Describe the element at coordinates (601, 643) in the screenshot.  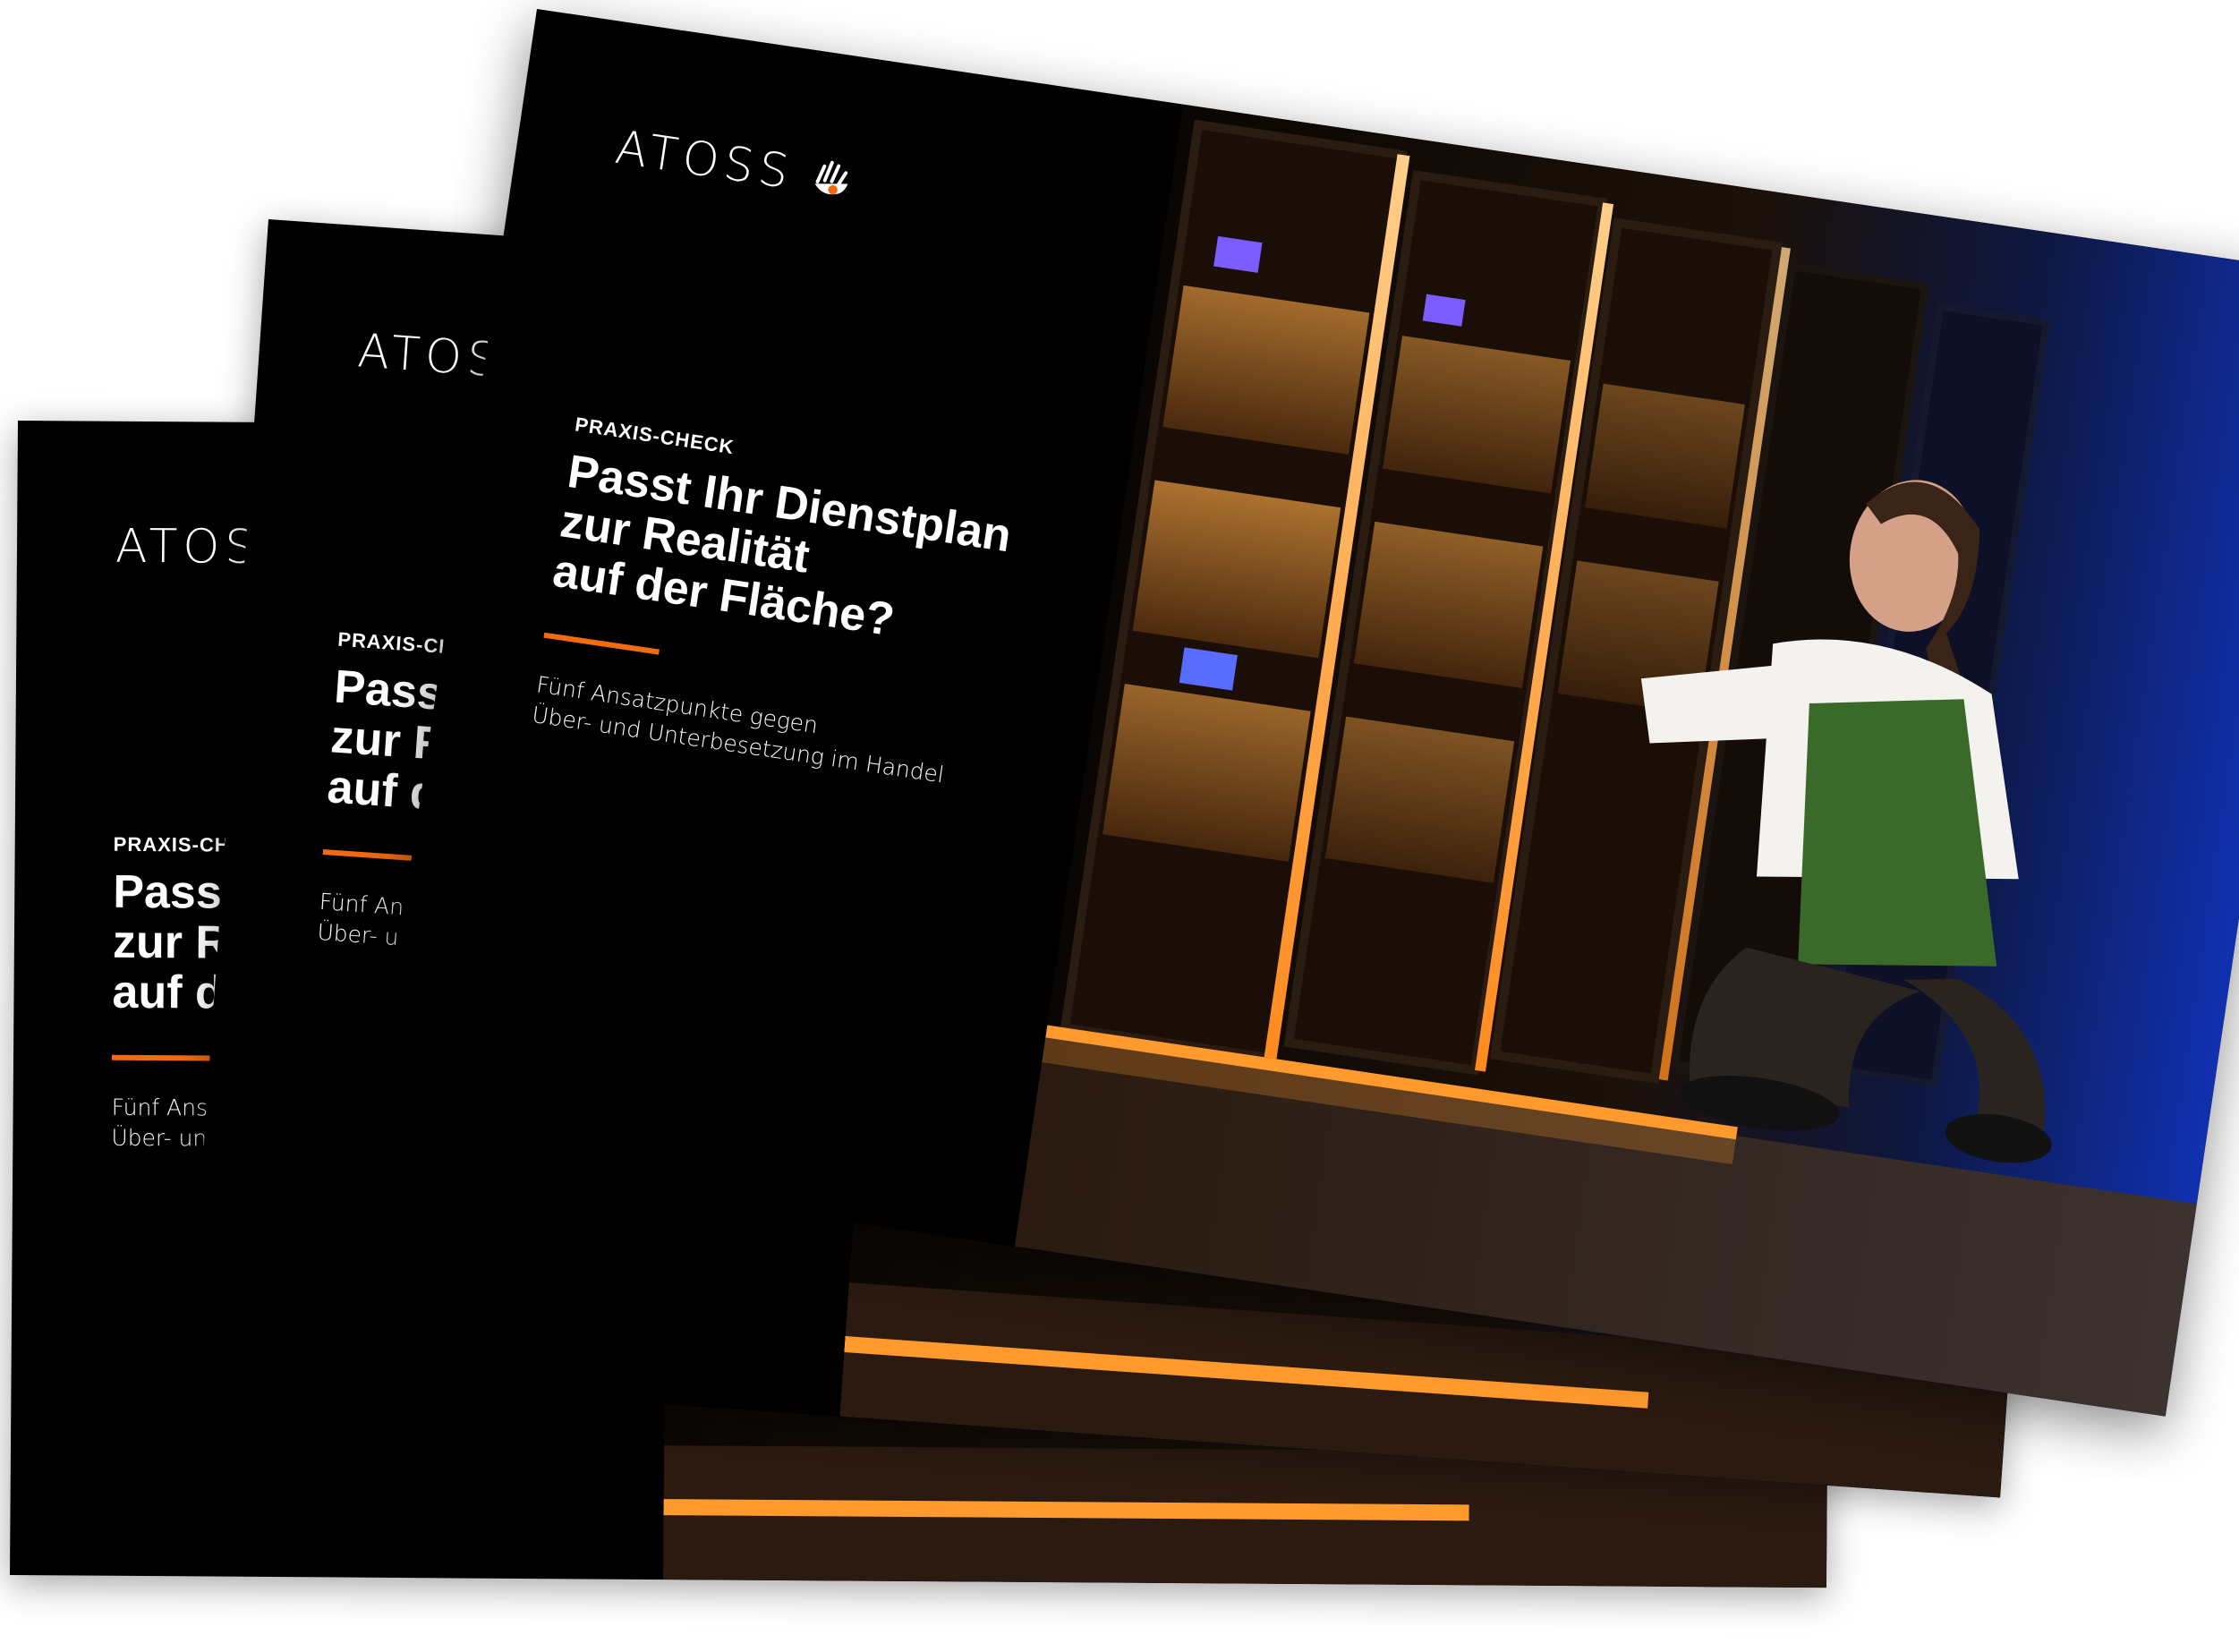
I see `accent-rule` at that location.